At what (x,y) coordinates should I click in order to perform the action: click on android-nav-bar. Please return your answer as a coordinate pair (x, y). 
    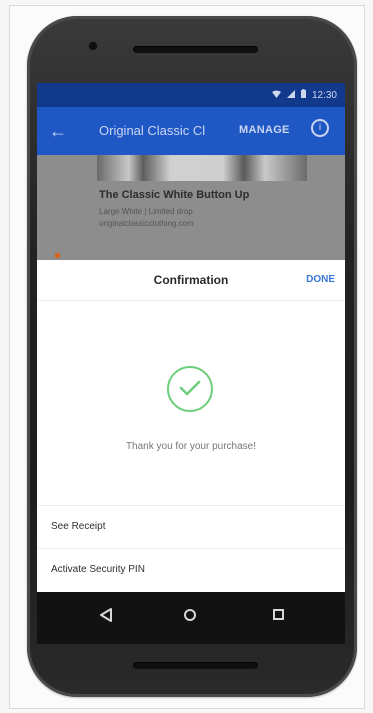
    Looking at the image, I should click on (191, 618).